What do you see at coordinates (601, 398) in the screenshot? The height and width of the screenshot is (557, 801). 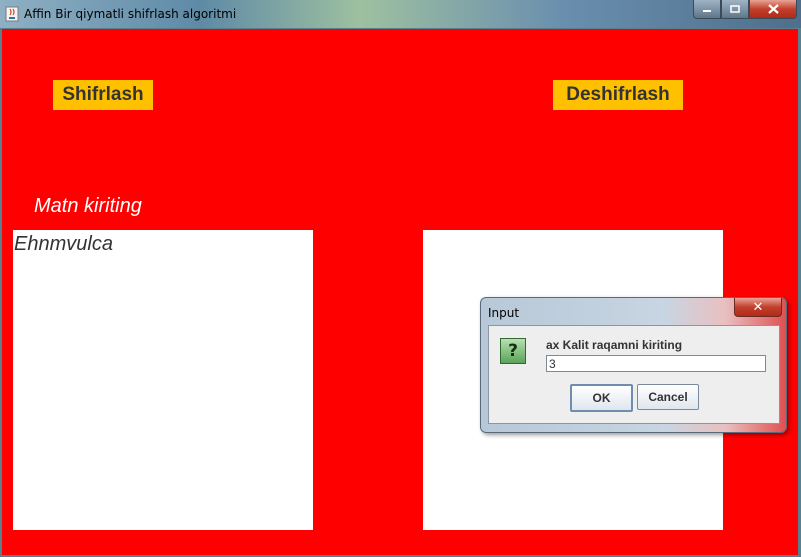 I see `ok-button: OK` at bounding box center [601, 398].